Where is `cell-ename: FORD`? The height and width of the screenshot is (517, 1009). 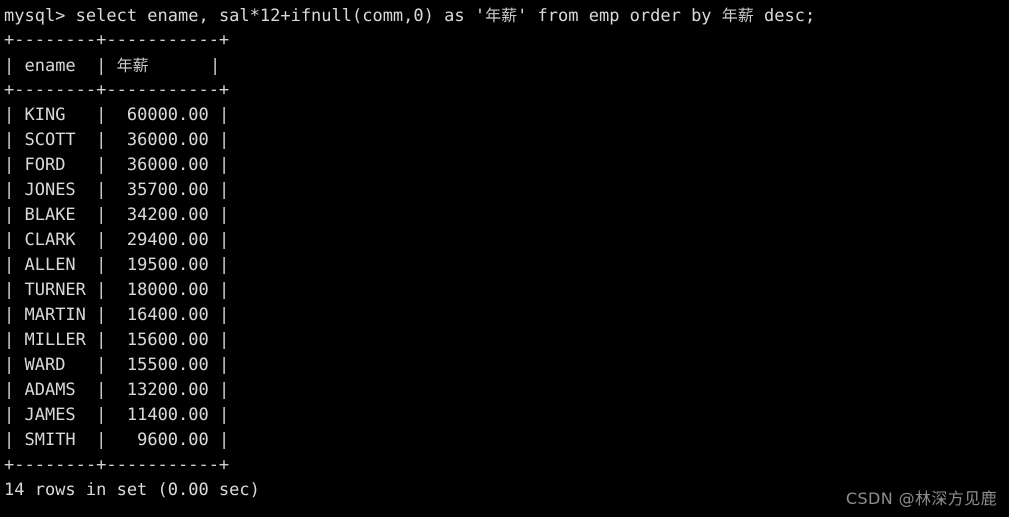
cell-ename: FORD is located at coordinates (55, 165).